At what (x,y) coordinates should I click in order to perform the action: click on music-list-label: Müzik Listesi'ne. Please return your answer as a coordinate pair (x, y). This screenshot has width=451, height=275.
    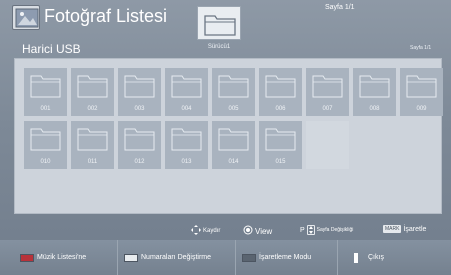
    Looking at the image, I should click on (62, 257).